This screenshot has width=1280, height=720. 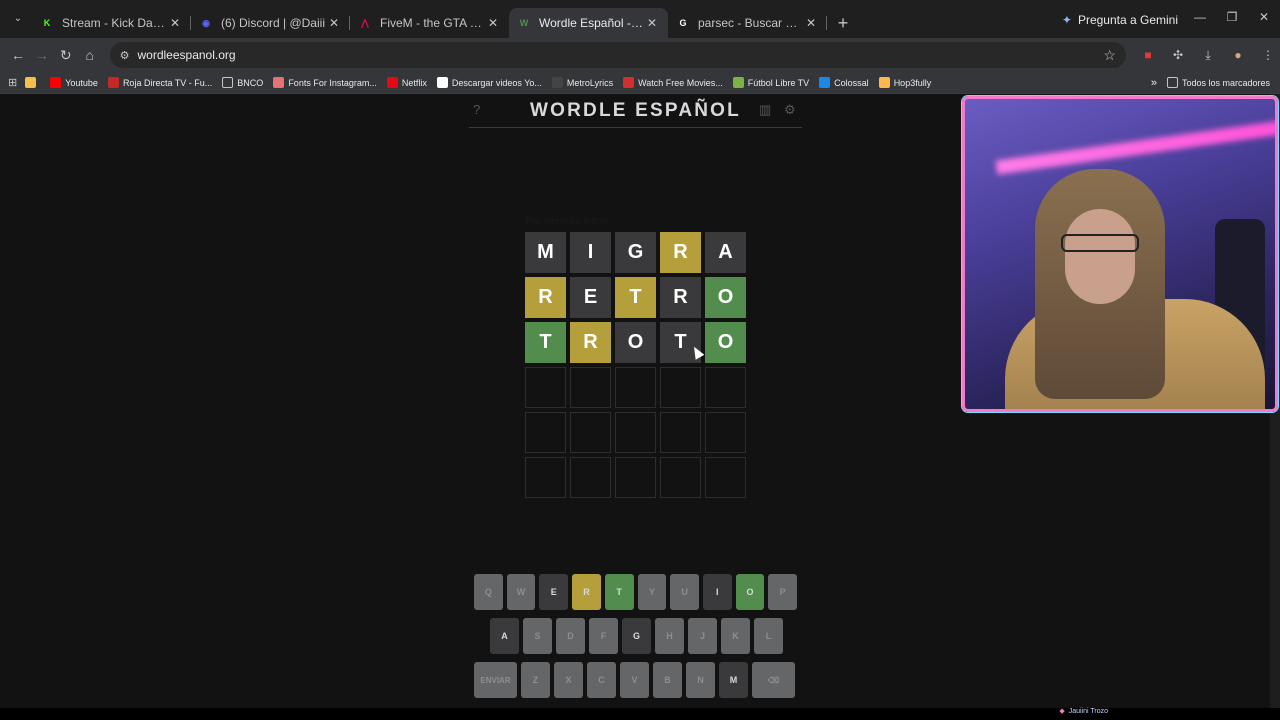 I want to click on key-e: E, so click(x=554, y=592).